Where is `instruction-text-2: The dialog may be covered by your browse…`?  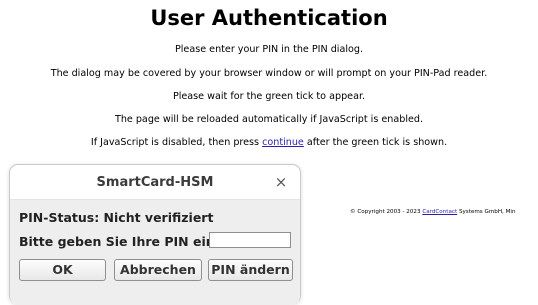 instruction-text-2: The dialog may be covered by your browse… is located at coordinates (269, 73).